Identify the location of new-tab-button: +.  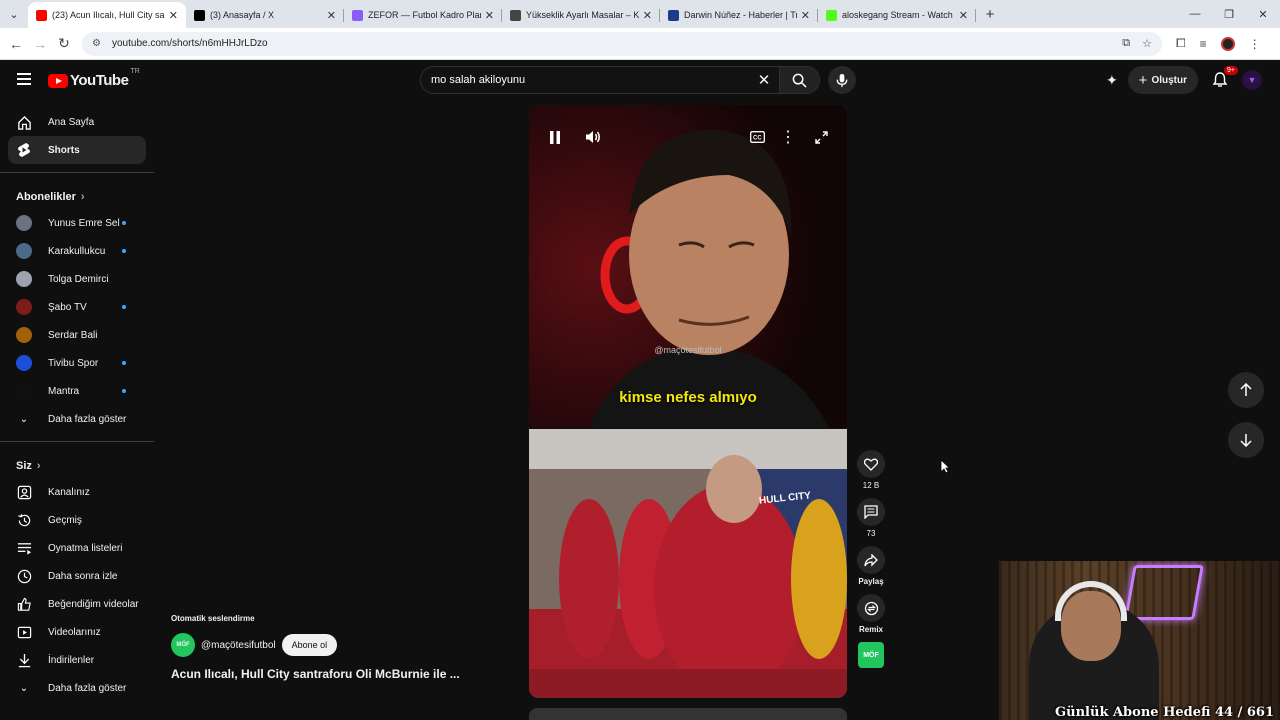
(990, 14).